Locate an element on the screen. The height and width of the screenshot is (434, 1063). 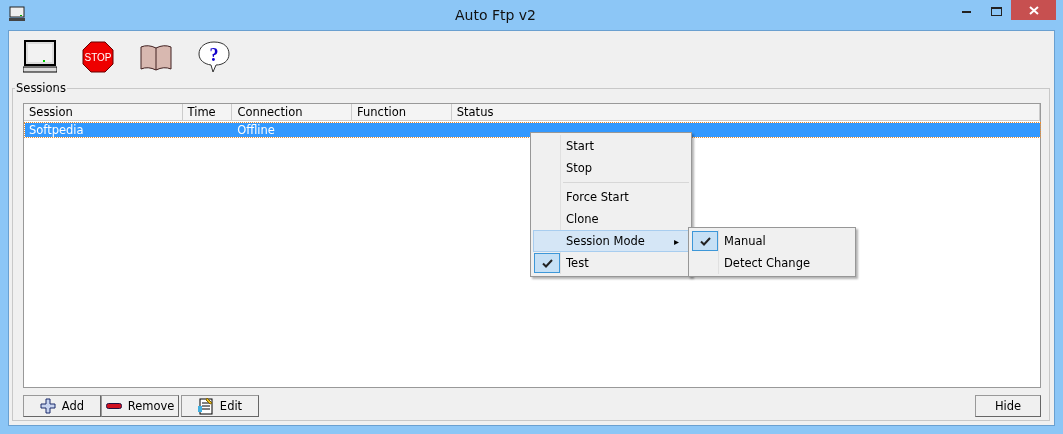
close-button is located at coordinates (1033, 10).